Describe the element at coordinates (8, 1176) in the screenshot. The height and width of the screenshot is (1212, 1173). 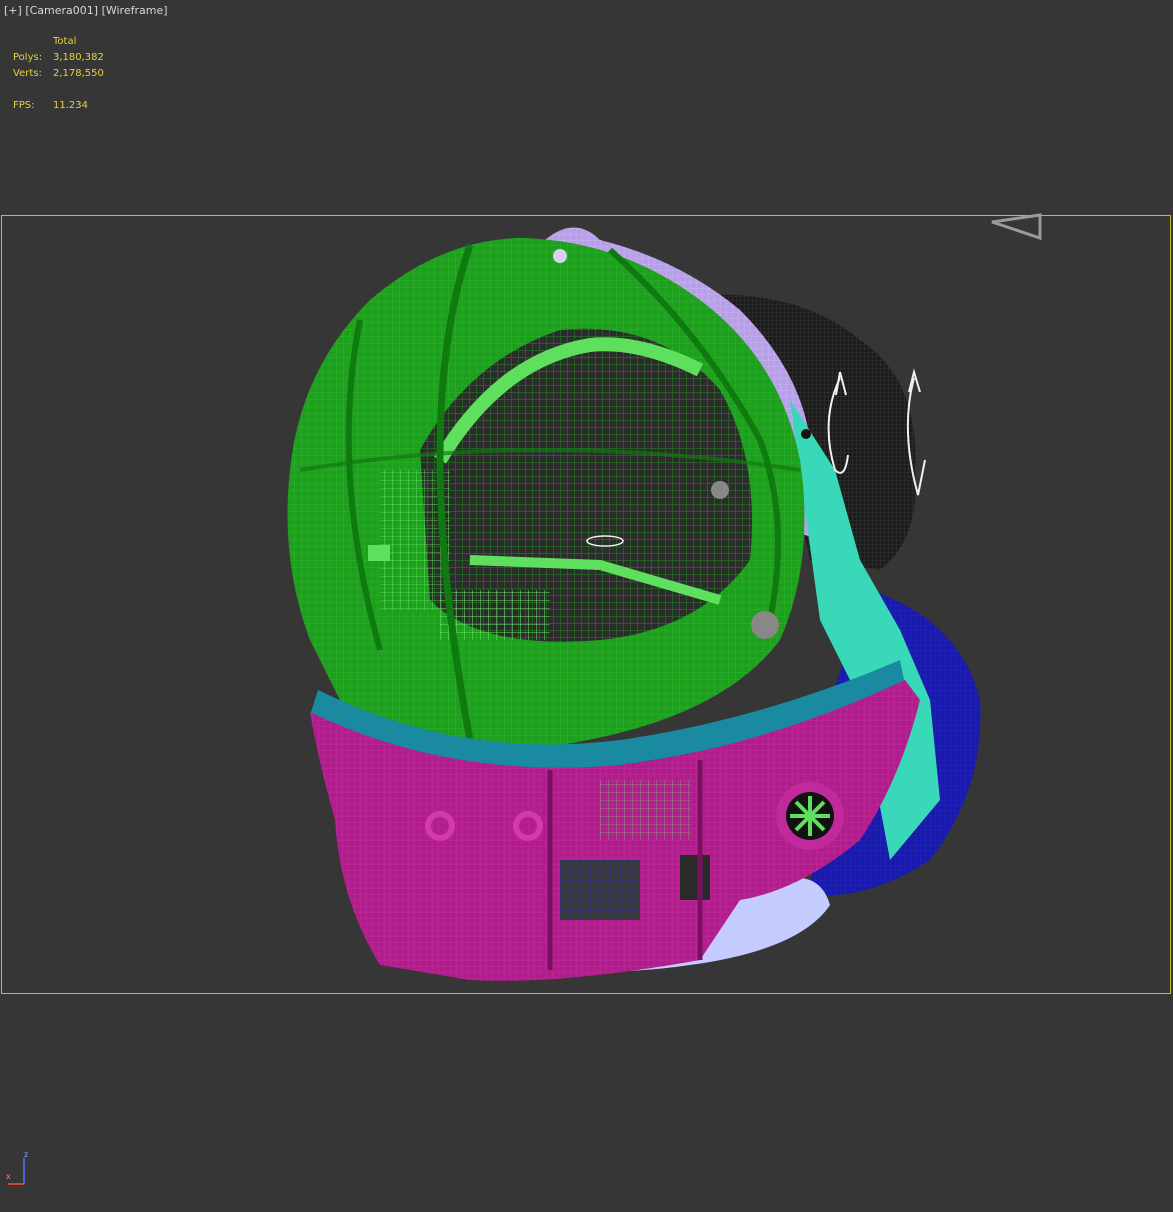
I see `axis-x-label: x` at that location.